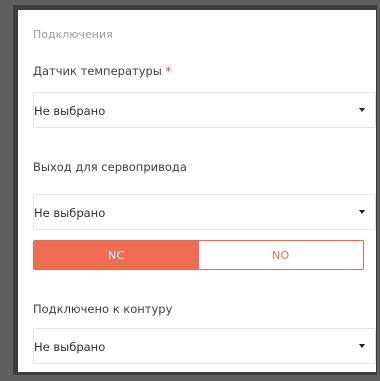 This screenshot has height=381, width=380. What do you see at coordinates (168, 71) in the screenshot?
I see `required-marker: *` at bounding box center [168, 71].